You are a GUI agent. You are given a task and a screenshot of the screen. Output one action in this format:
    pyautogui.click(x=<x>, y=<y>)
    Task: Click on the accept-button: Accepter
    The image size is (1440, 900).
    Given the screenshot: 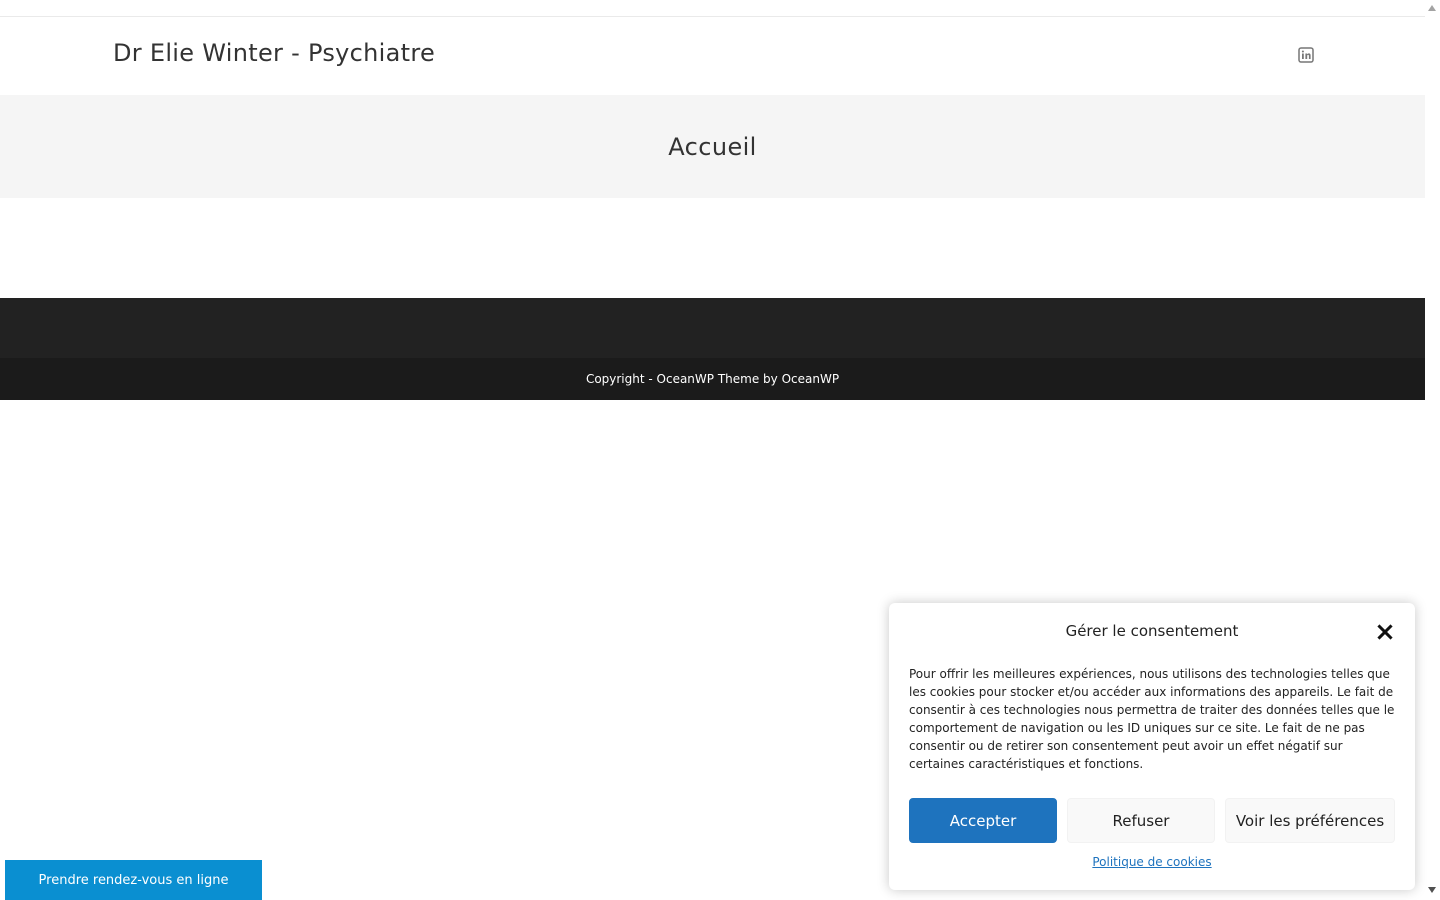 What is the action you would take?
    pyautogui.click(x=983, y=820)
    